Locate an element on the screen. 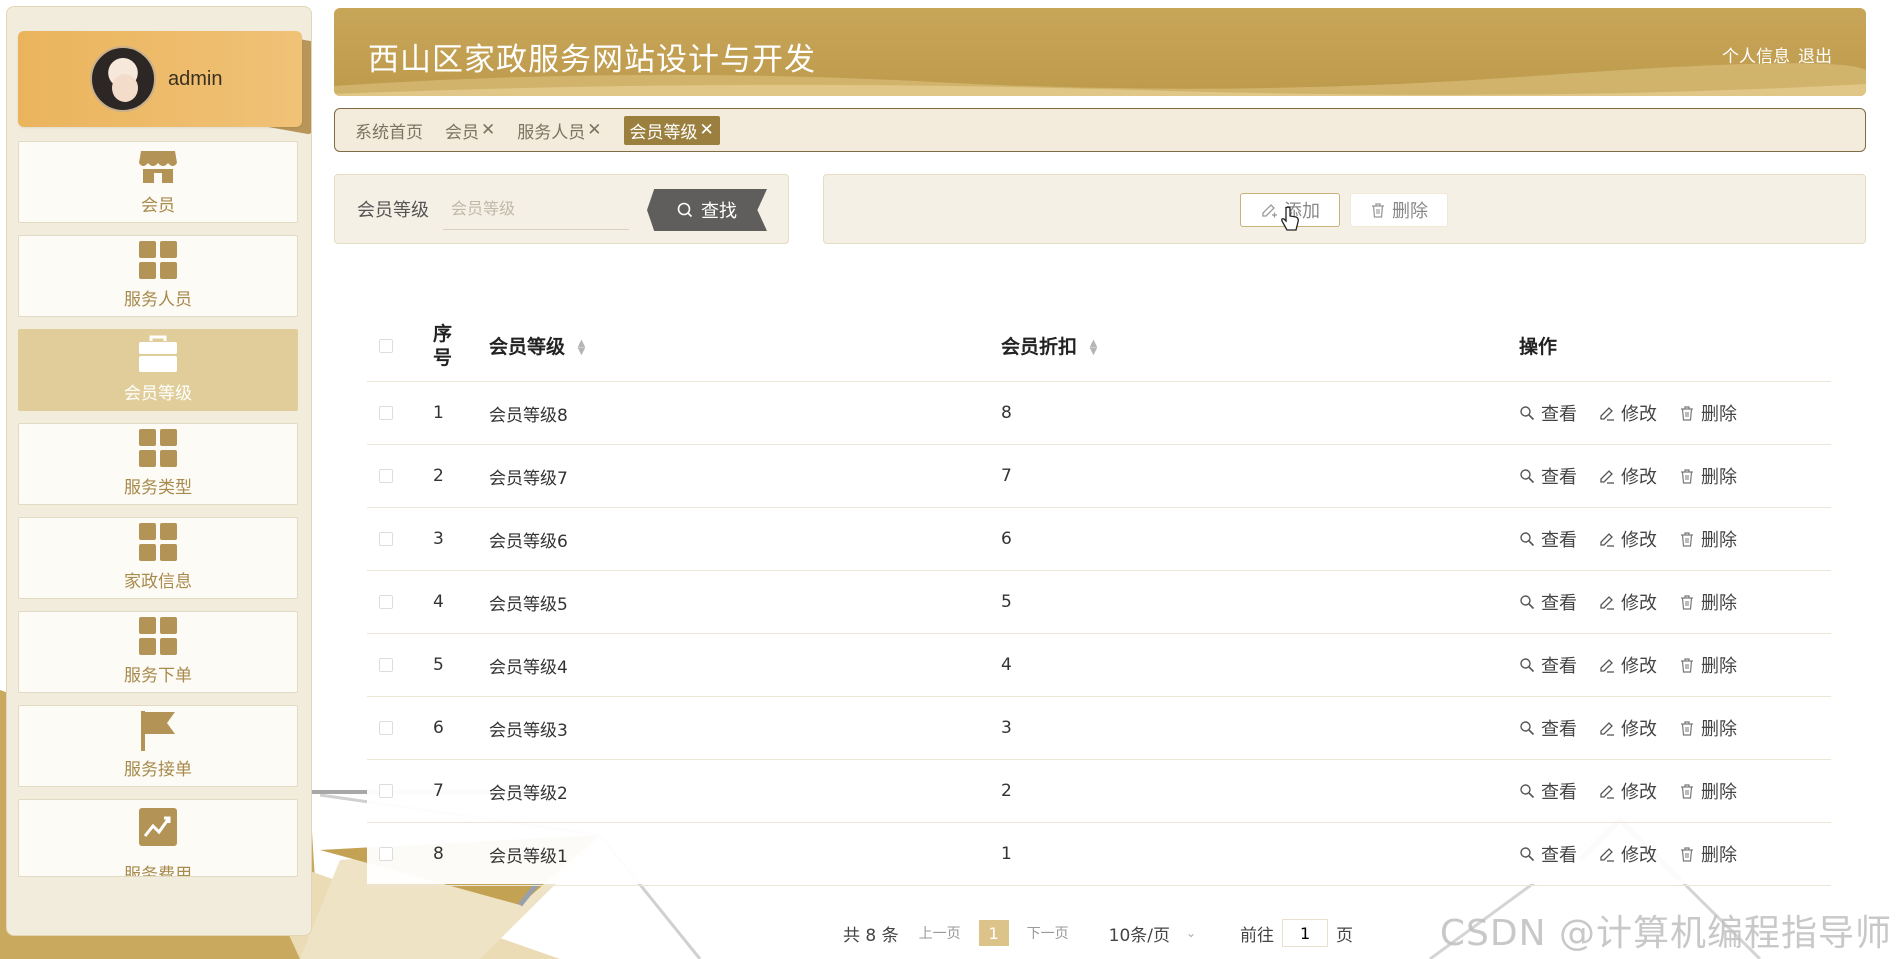 The width and height of the screenshot is (1898, 959). tab-label: 会员等级 is located at coordinates (663, 132).